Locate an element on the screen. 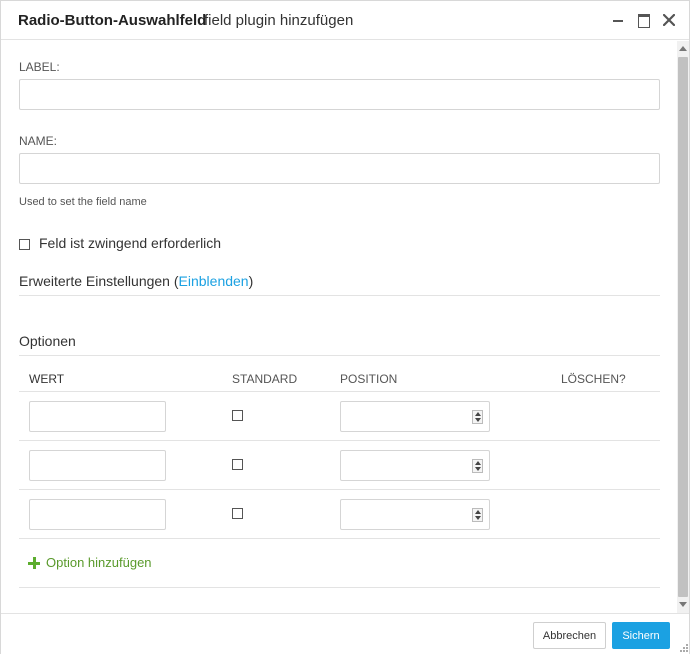  options-section-title: Optionen is located at coordinates (47, 341).